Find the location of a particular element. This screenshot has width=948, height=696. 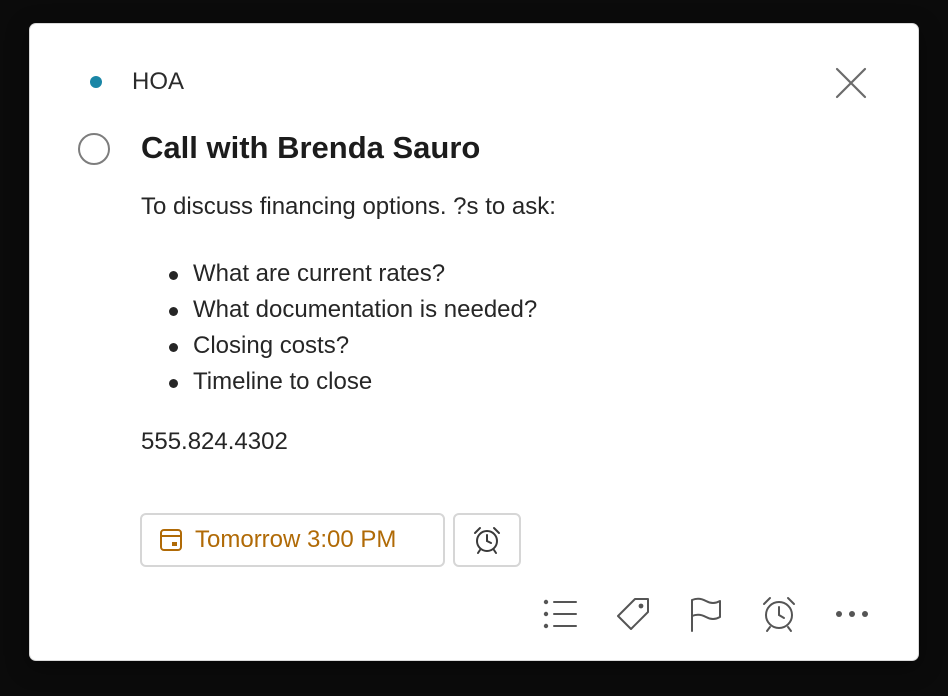

notes-intro: To discuss financing options. ?s to ask: is located at coordinates (348, 207).